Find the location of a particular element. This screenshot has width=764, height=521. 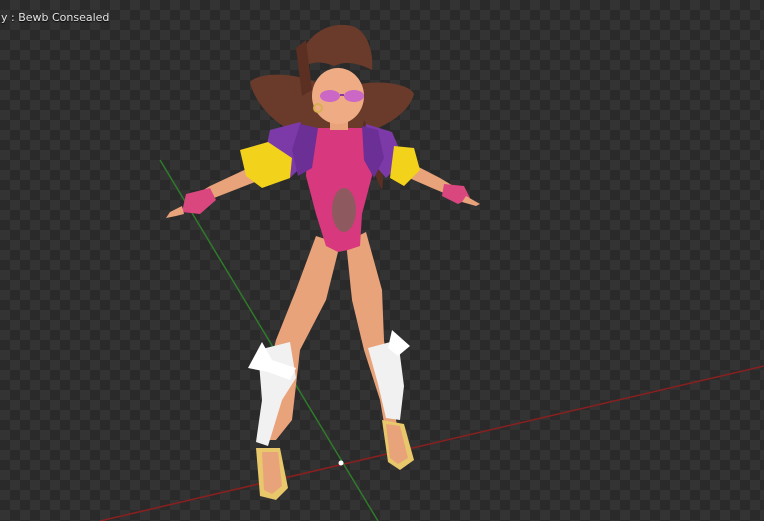

torso is located at coordinates (339, 190).